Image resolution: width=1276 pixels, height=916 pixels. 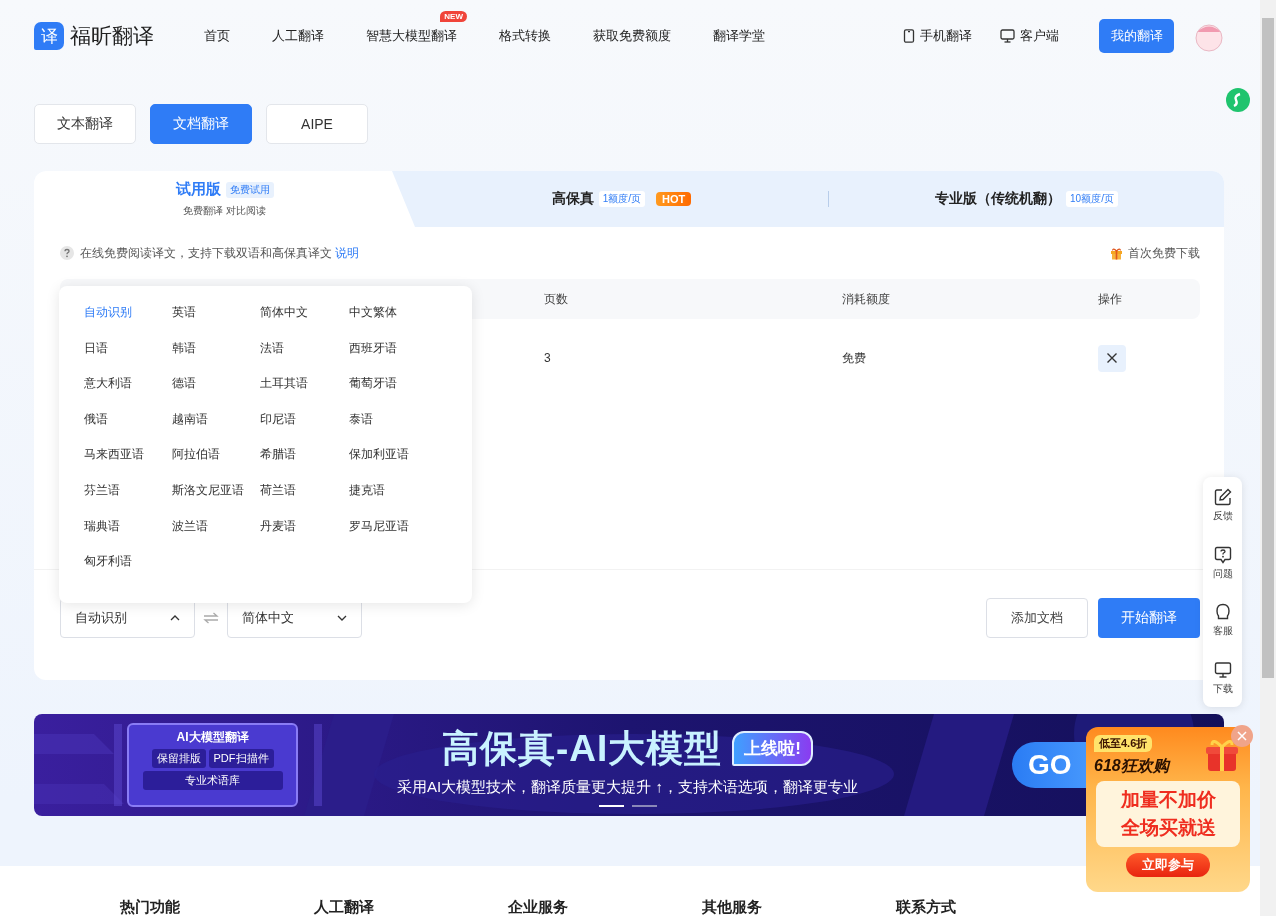 I want to click on language-option: 越南语, so click(x=190, y=418).